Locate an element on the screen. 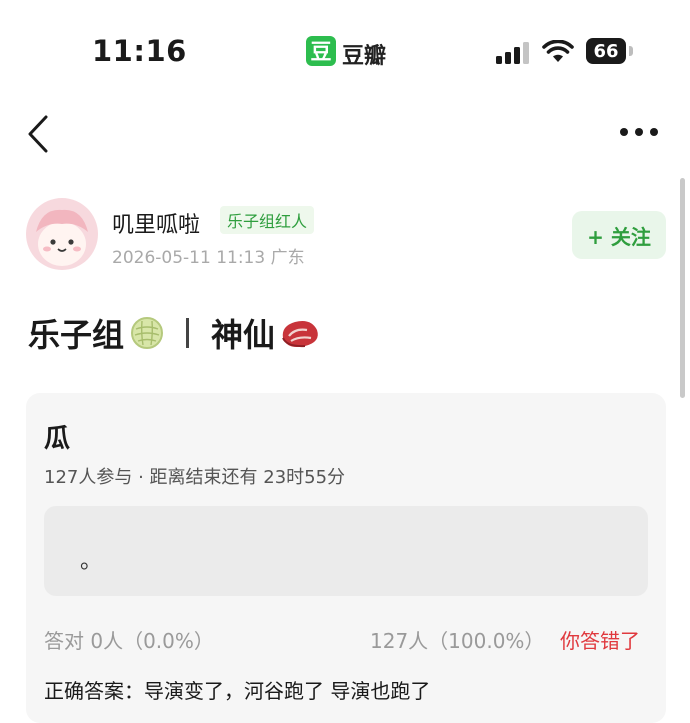  poll-correct-answer: 正确答案：导演变了，河谷跑了 导演也跑了 is located at coordinates (237, 691).